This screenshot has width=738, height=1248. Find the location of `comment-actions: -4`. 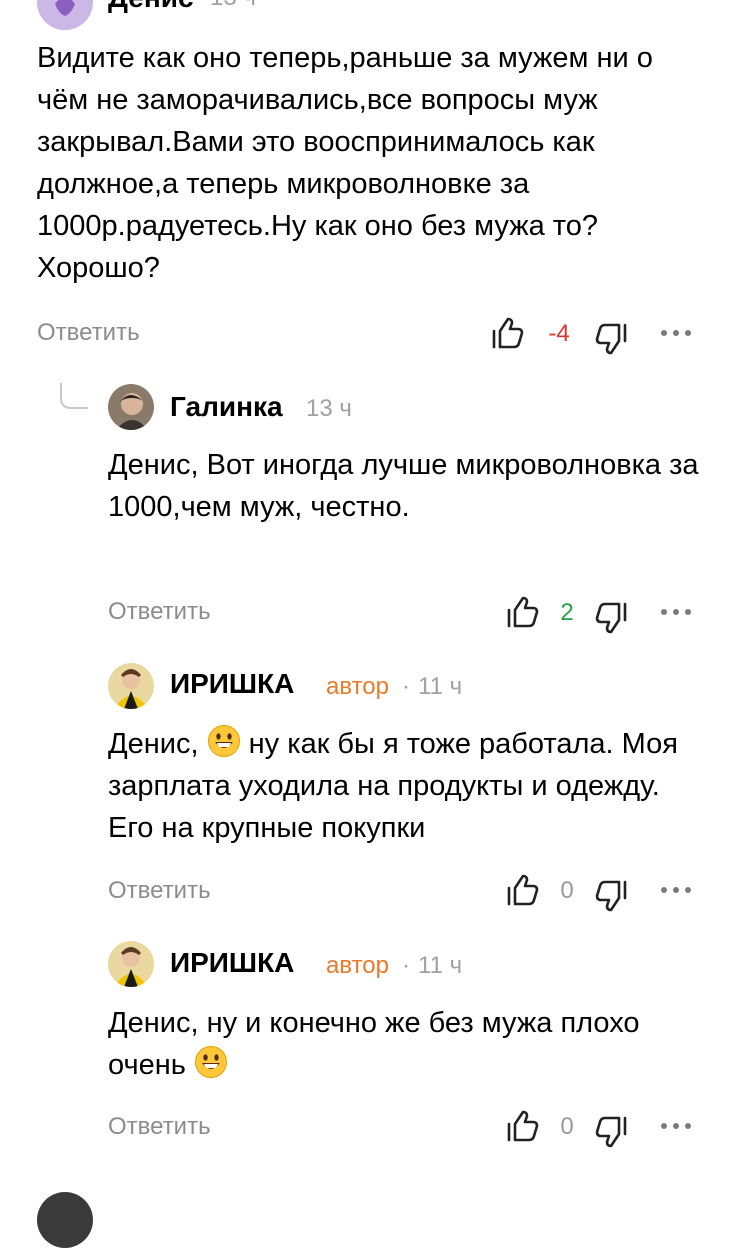

comment-actions: -4 is located at coordinates (595, 335).